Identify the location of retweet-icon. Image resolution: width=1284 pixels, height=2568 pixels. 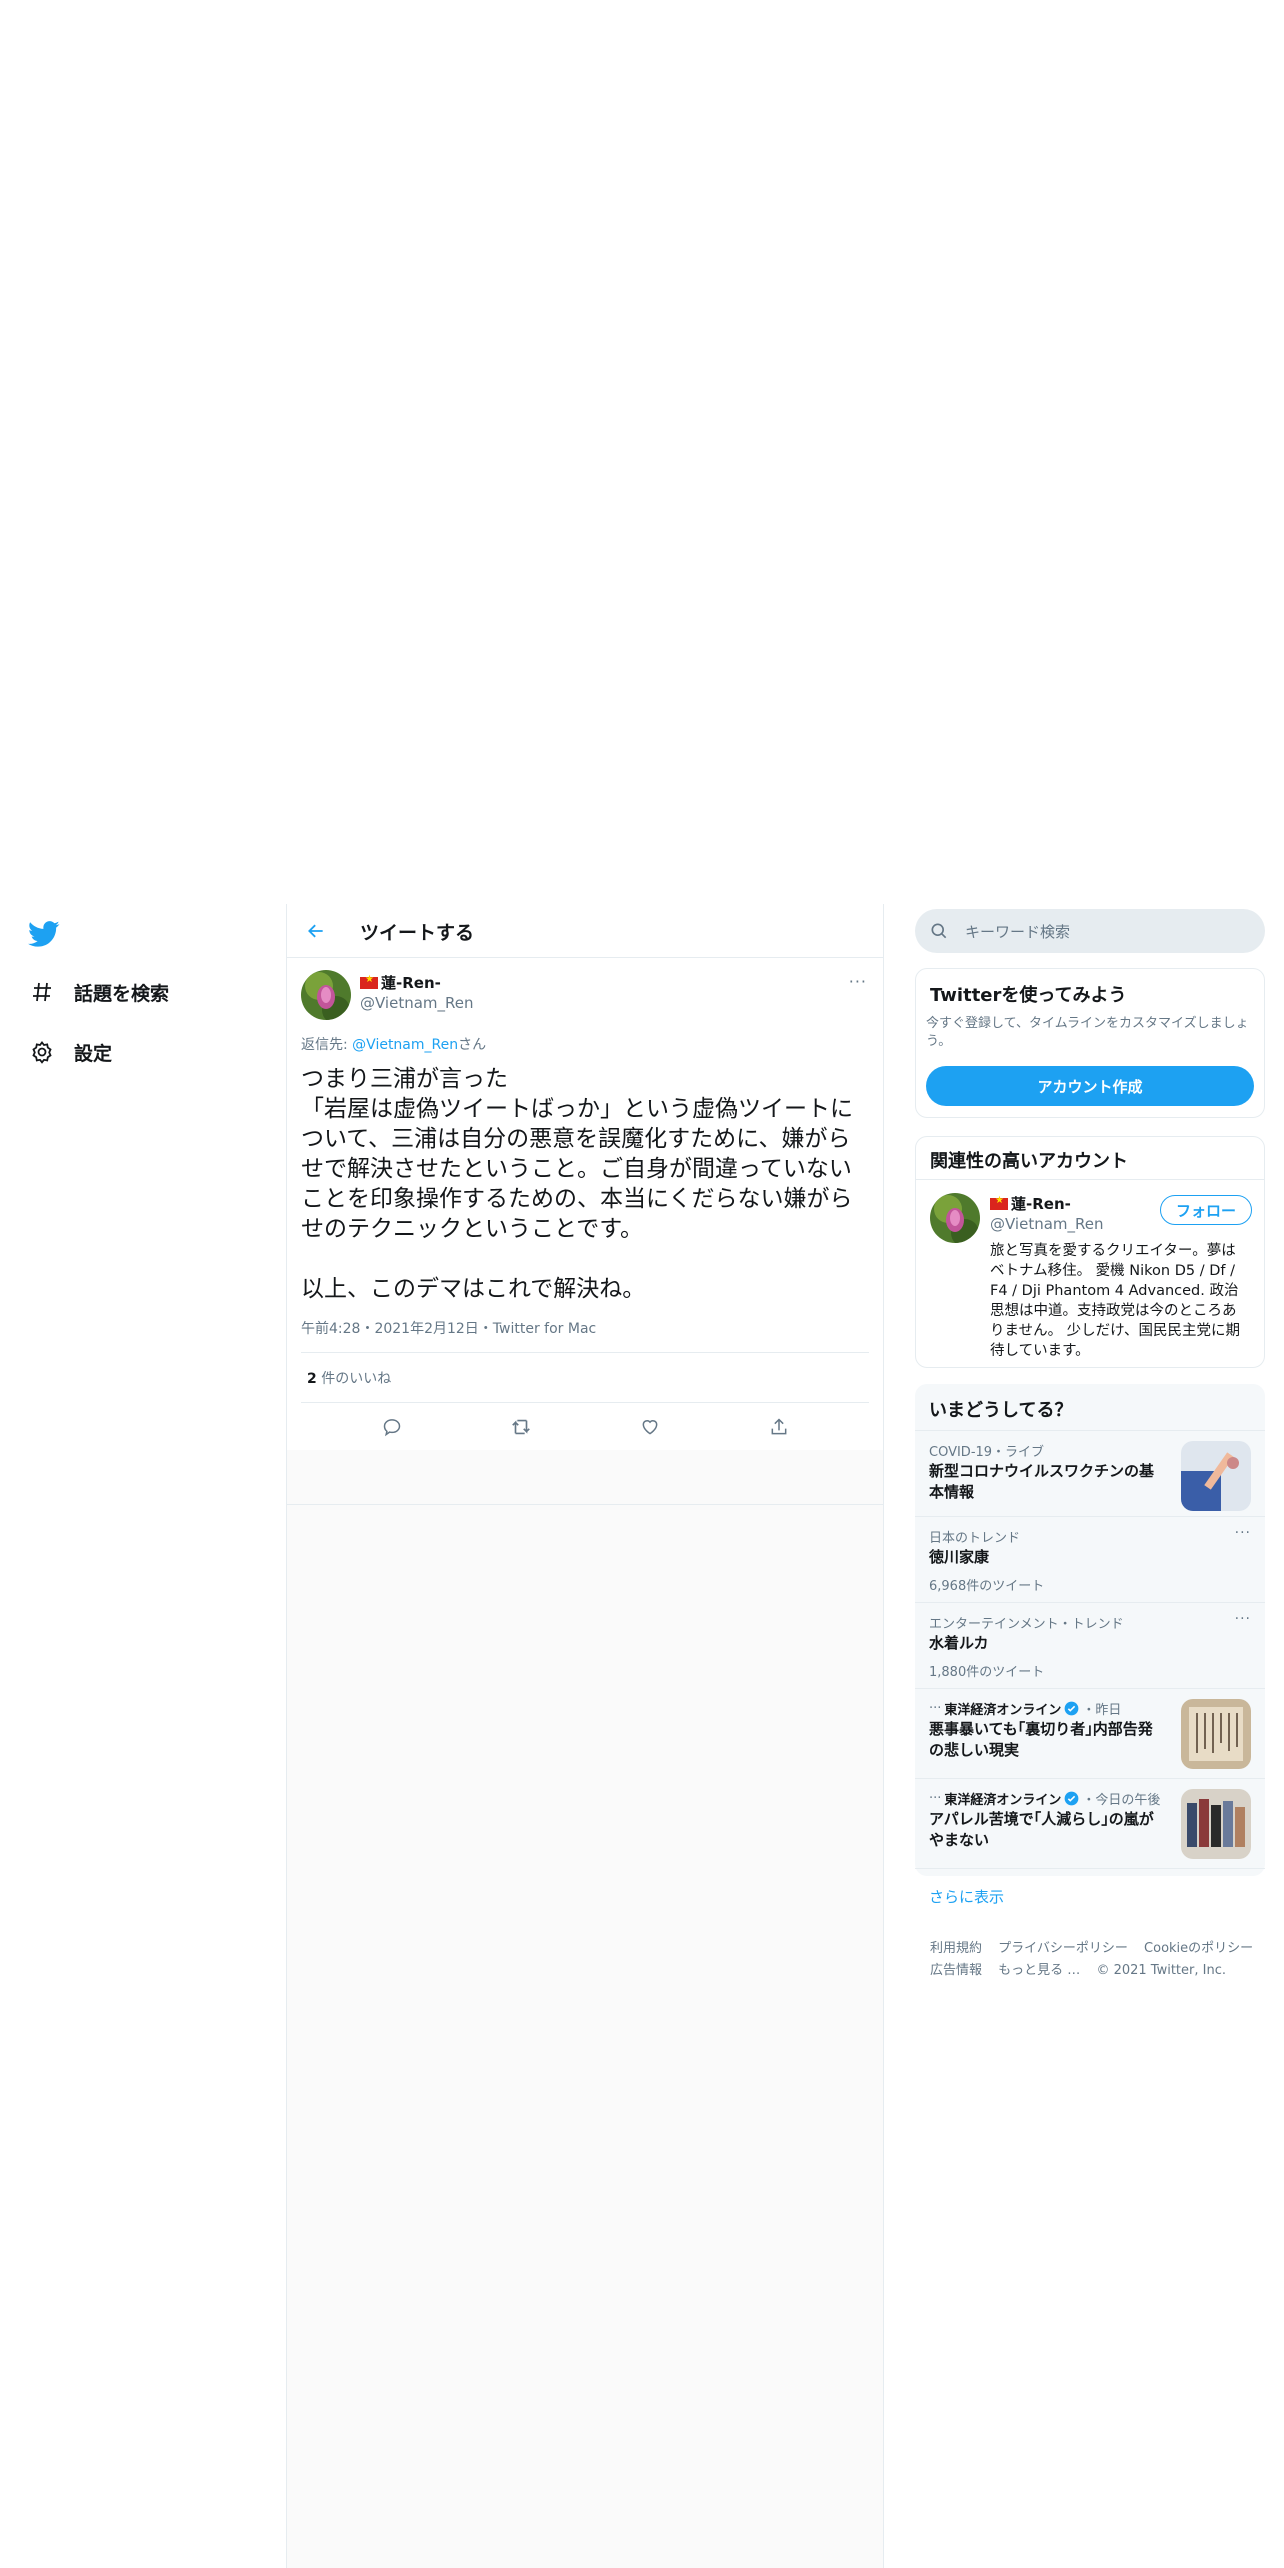
(520, 1427).